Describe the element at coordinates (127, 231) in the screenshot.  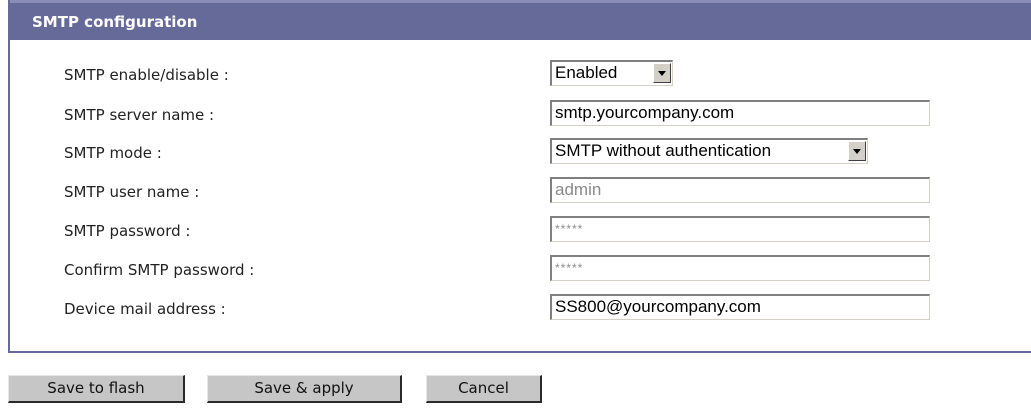
I see `smtp-password-label: SMTP password :` at that location.